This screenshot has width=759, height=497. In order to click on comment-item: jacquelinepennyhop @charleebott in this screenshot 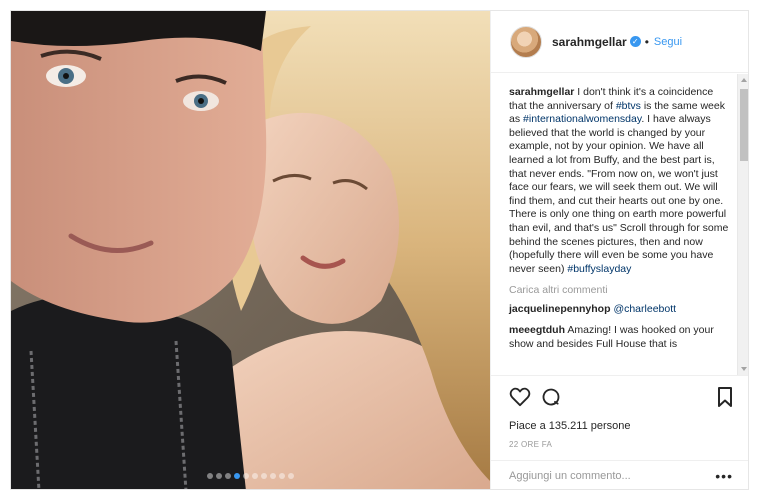, I will do `click(620, 310)`.